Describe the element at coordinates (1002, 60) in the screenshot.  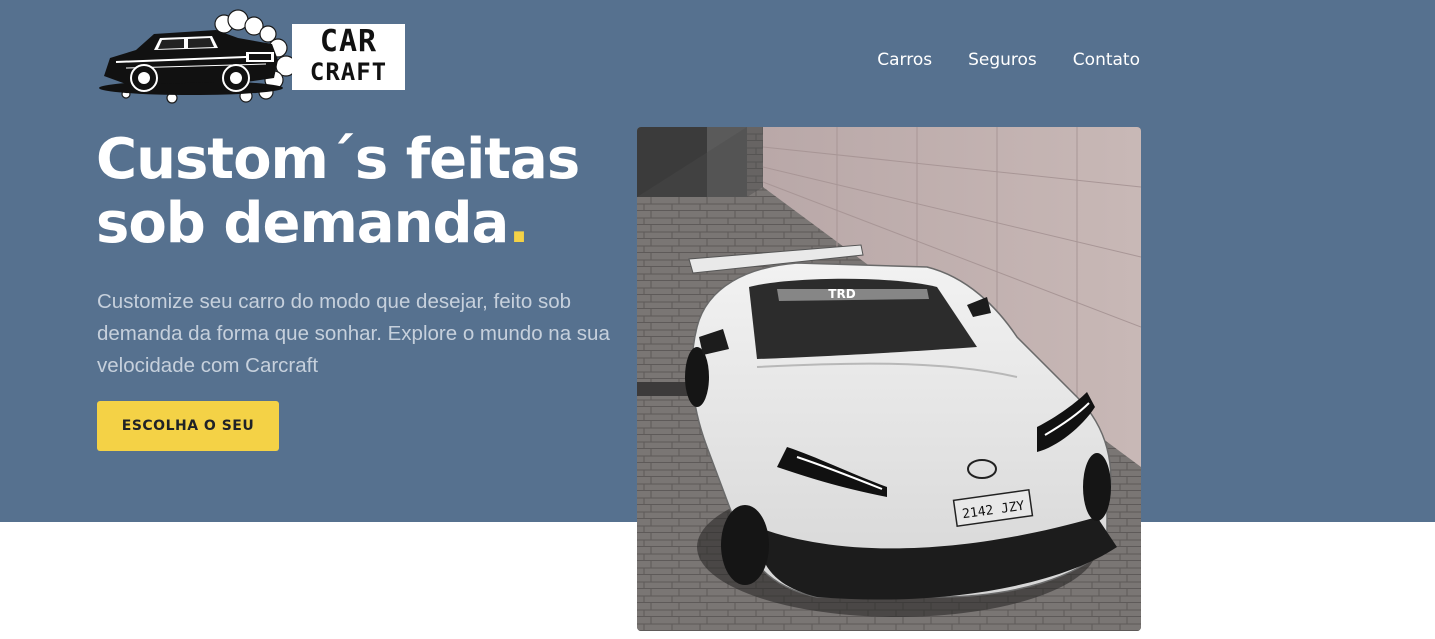
I see `nav-link-seguros: Seguros` at that location.